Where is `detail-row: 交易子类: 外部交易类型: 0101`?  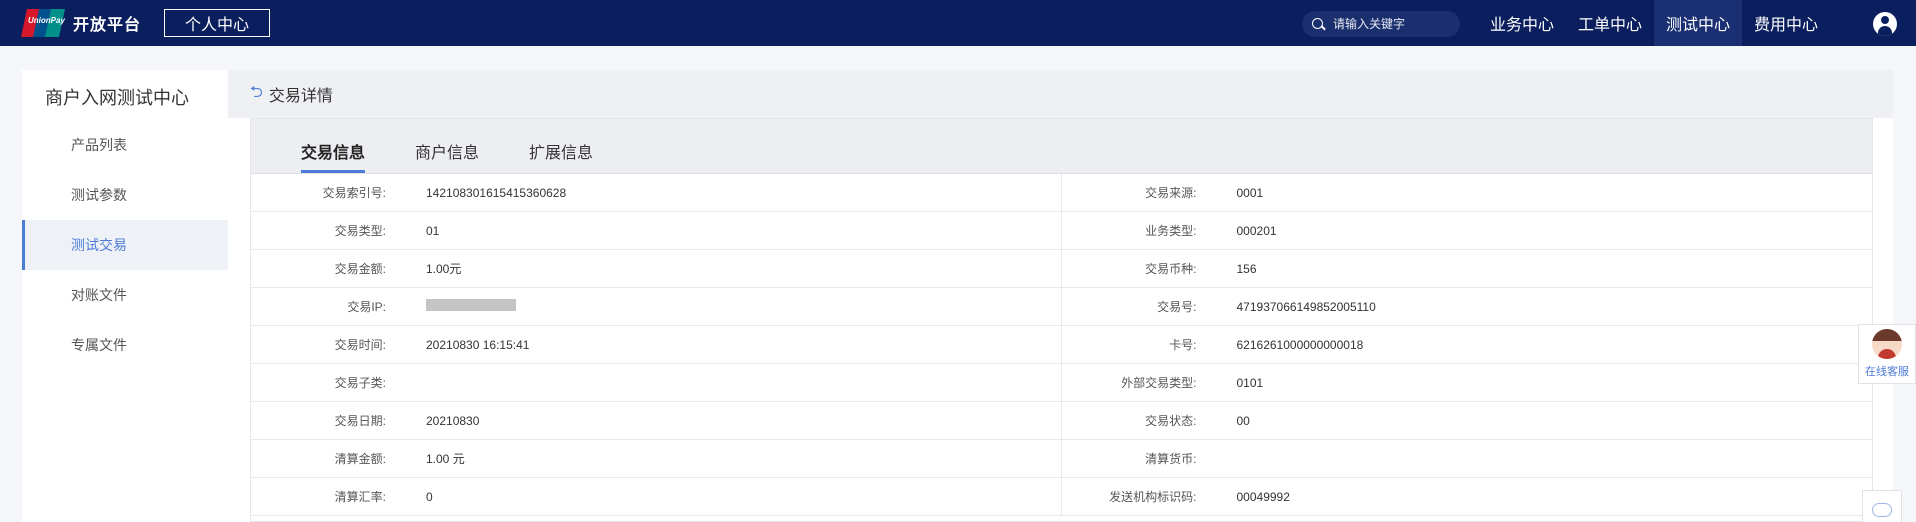
detail-row: 交易子类: 外部交易类型: 0101 is located at coordinates (1061, 383).